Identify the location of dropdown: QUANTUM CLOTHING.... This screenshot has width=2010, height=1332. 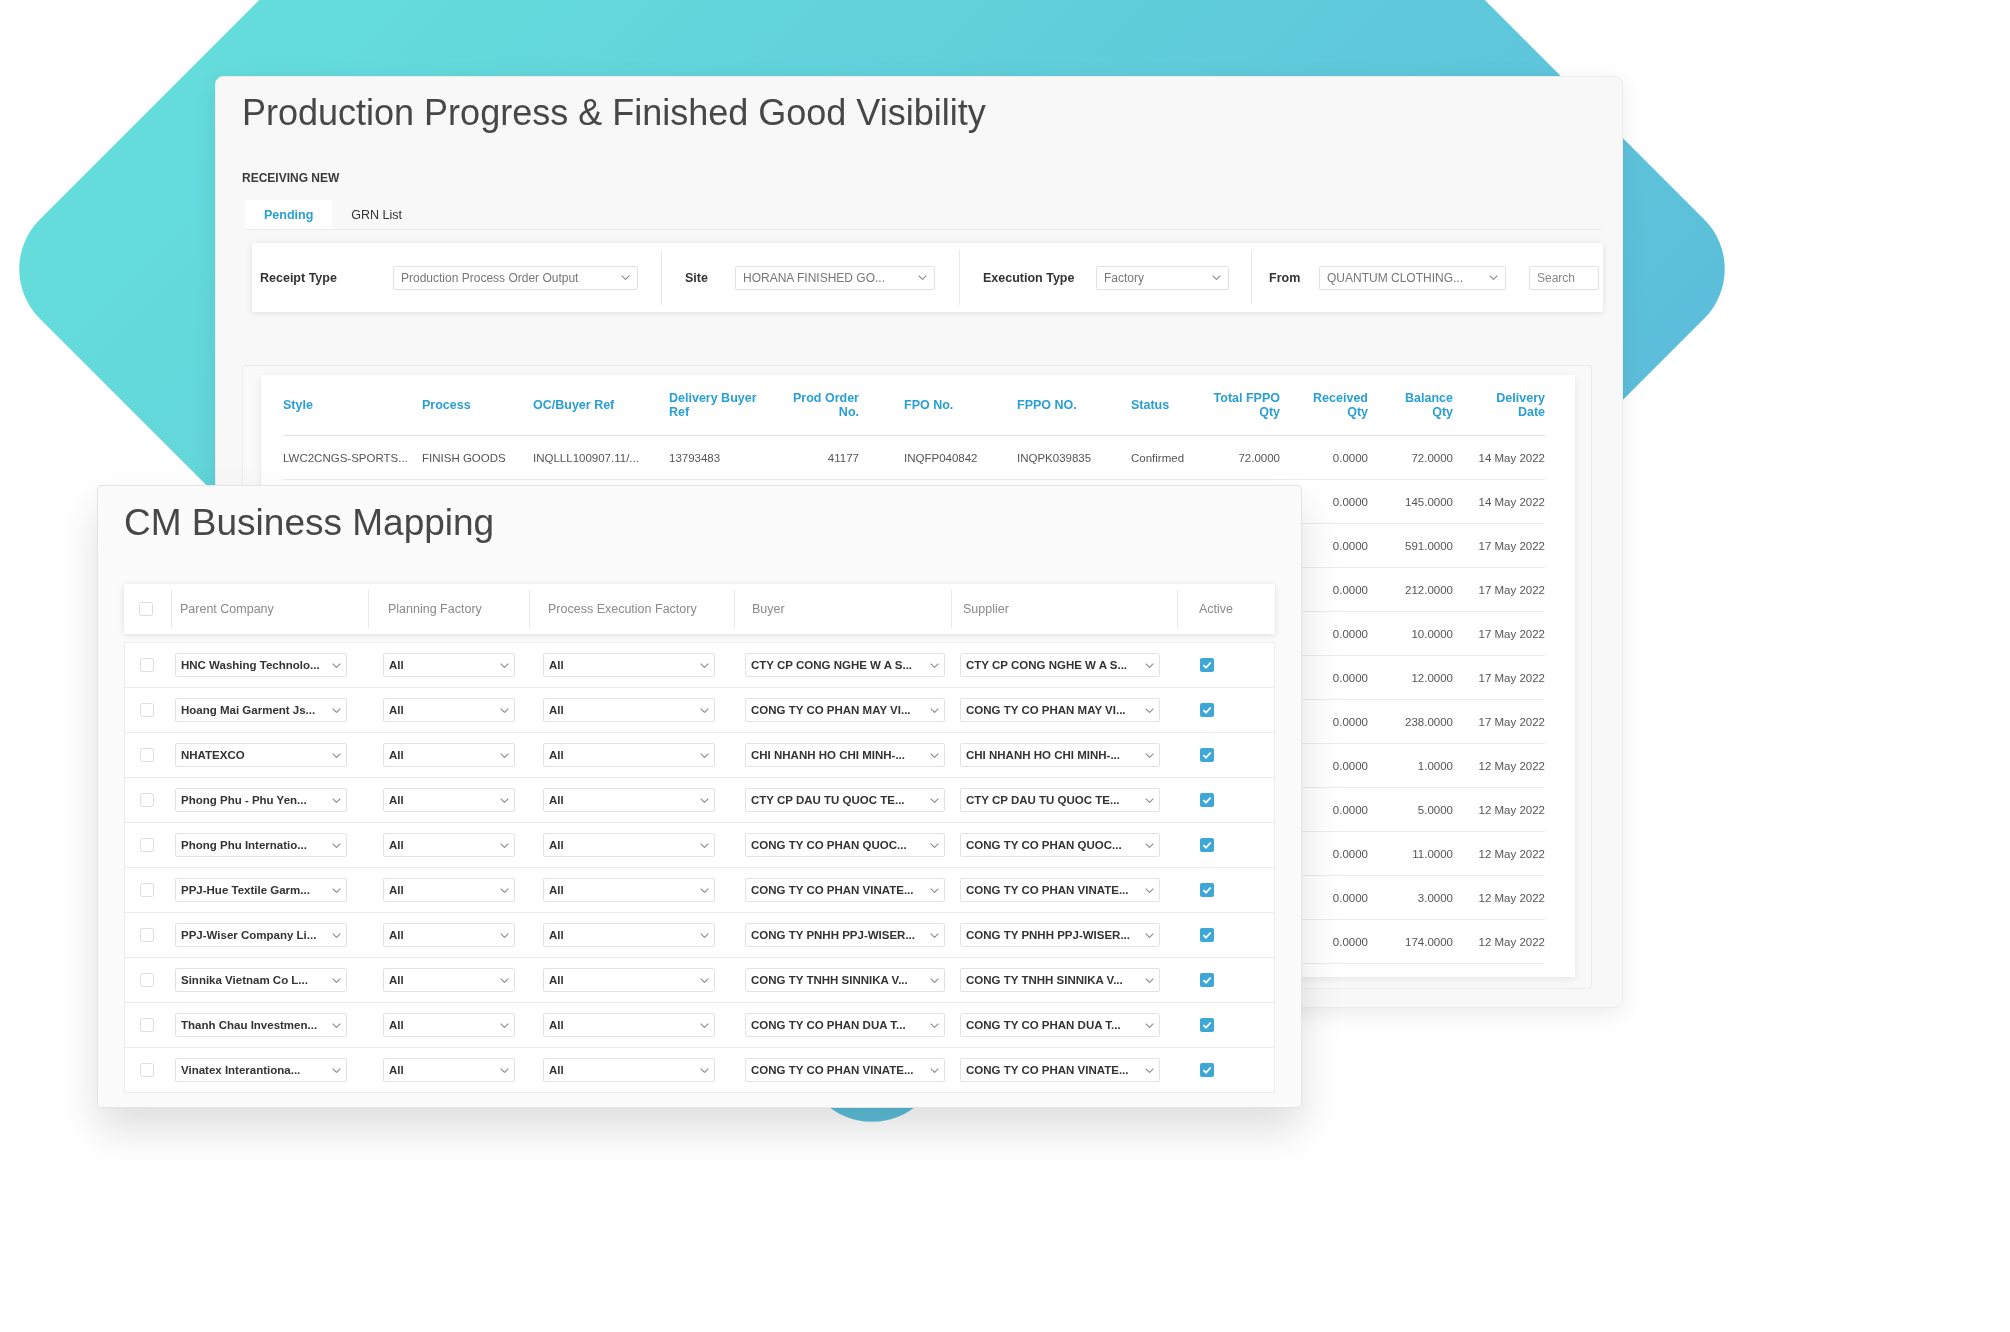
(1412, 277).